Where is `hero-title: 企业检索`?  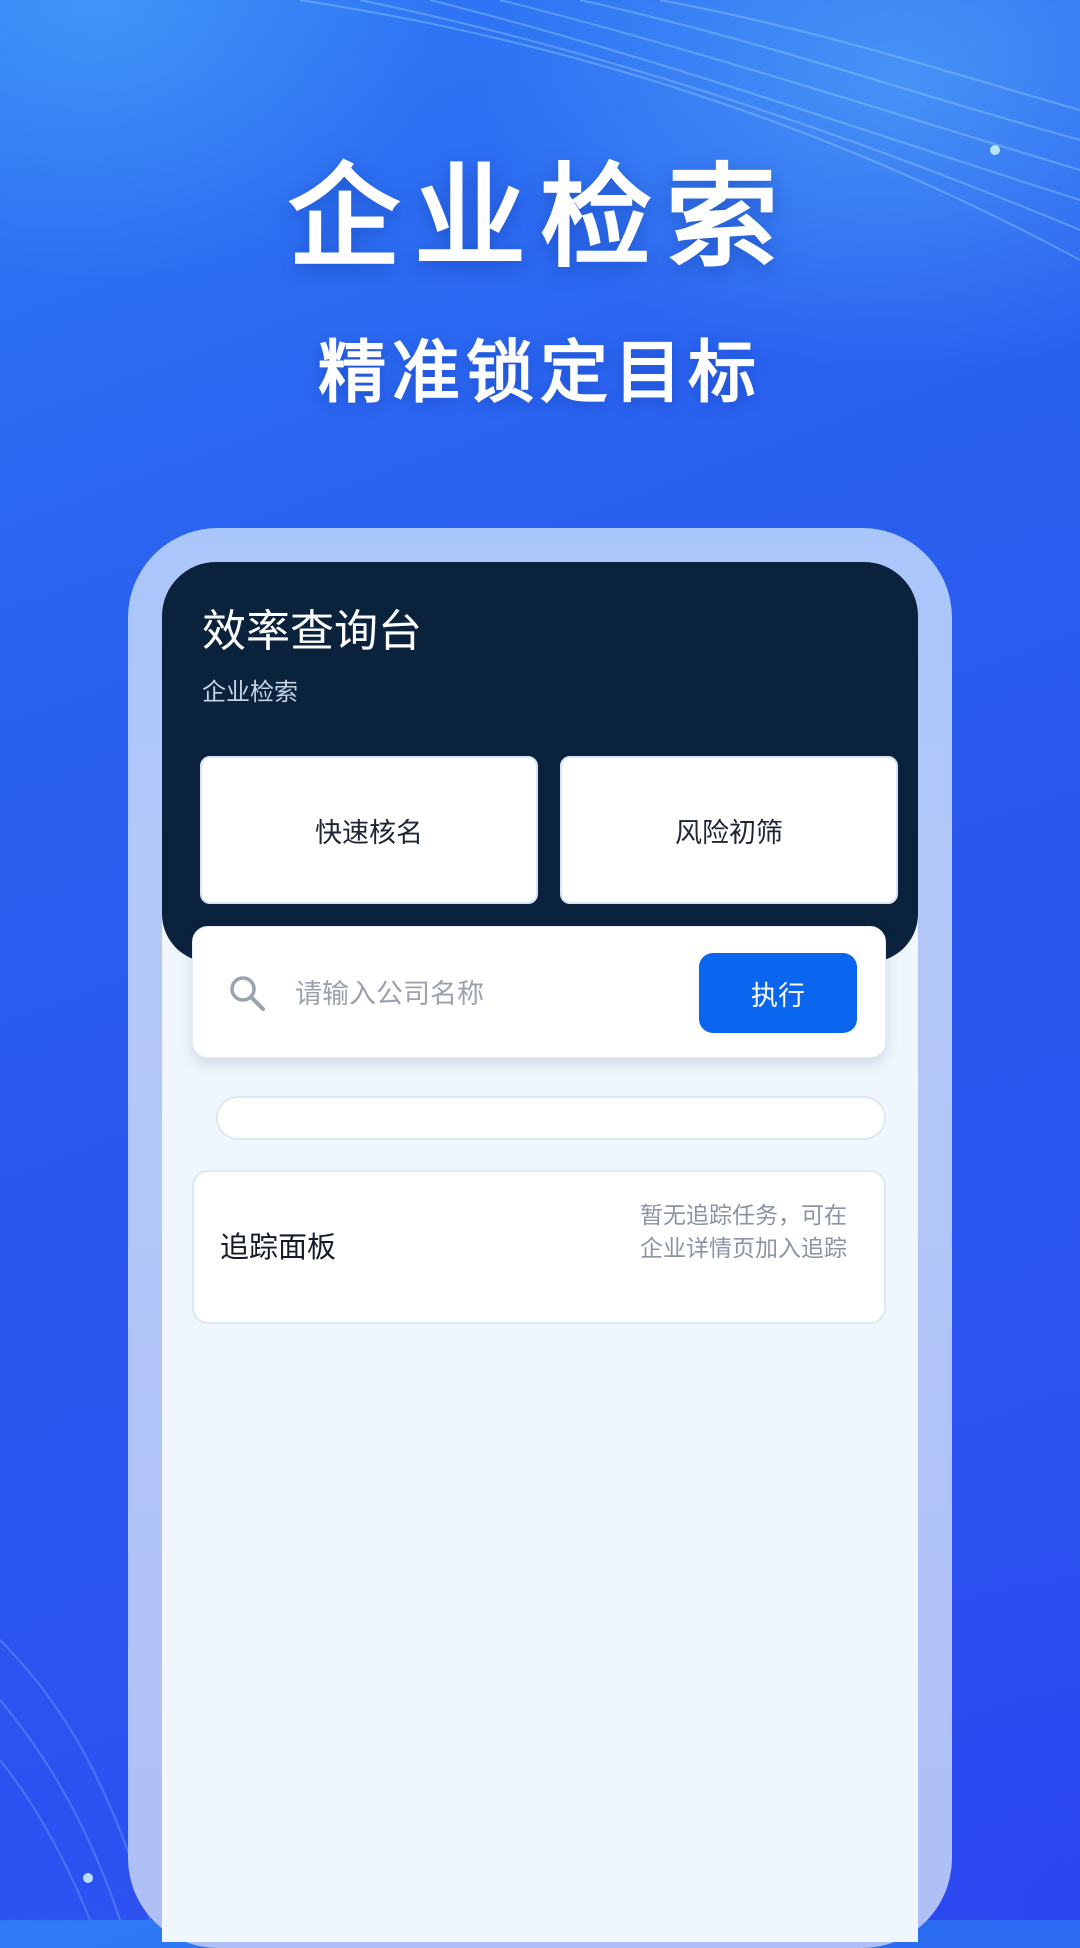 hero-title: 企业检索 is located at coordinates (540, 218).